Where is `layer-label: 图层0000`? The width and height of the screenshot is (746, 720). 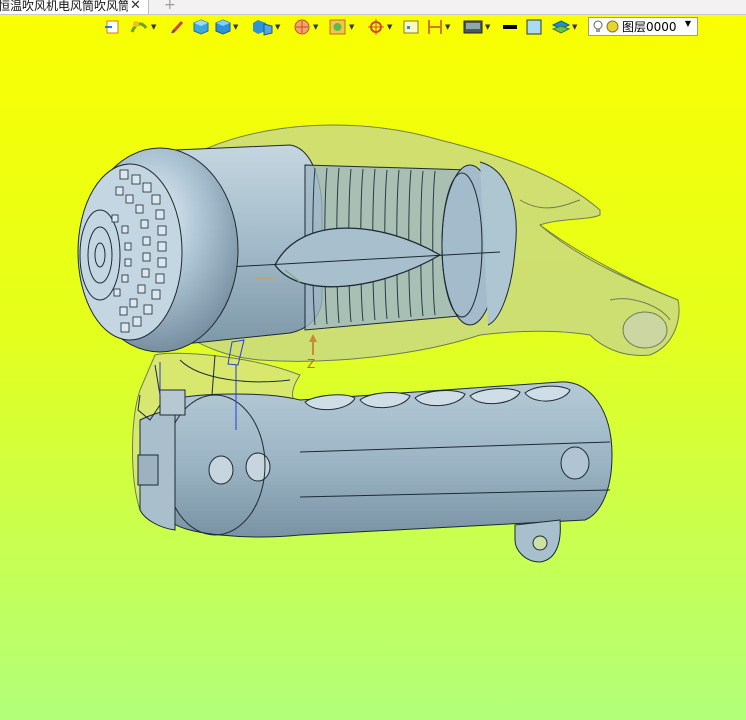 layer-label: 图层0000 is located at coordinates (649, 27).